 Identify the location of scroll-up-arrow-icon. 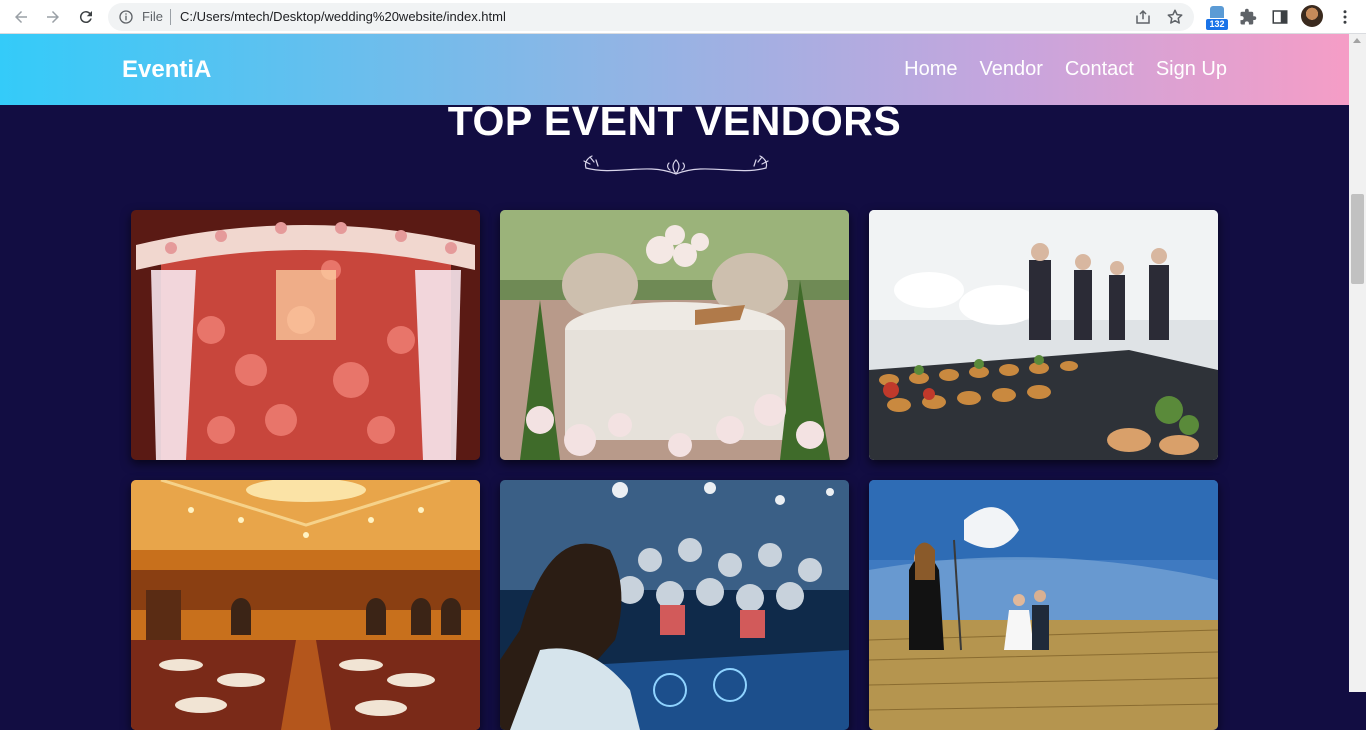
(1357, 40).